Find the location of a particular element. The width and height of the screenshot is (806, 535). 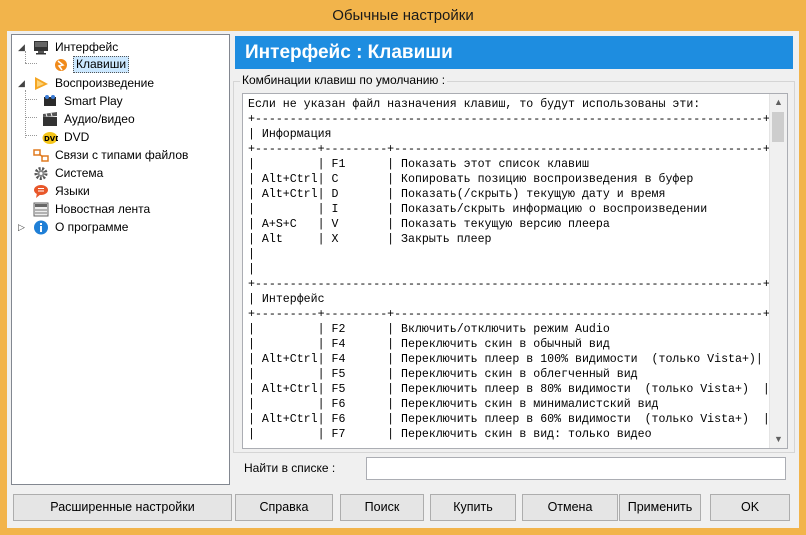

expand-about-icon: ▷ is located at coordinates (22, 227).